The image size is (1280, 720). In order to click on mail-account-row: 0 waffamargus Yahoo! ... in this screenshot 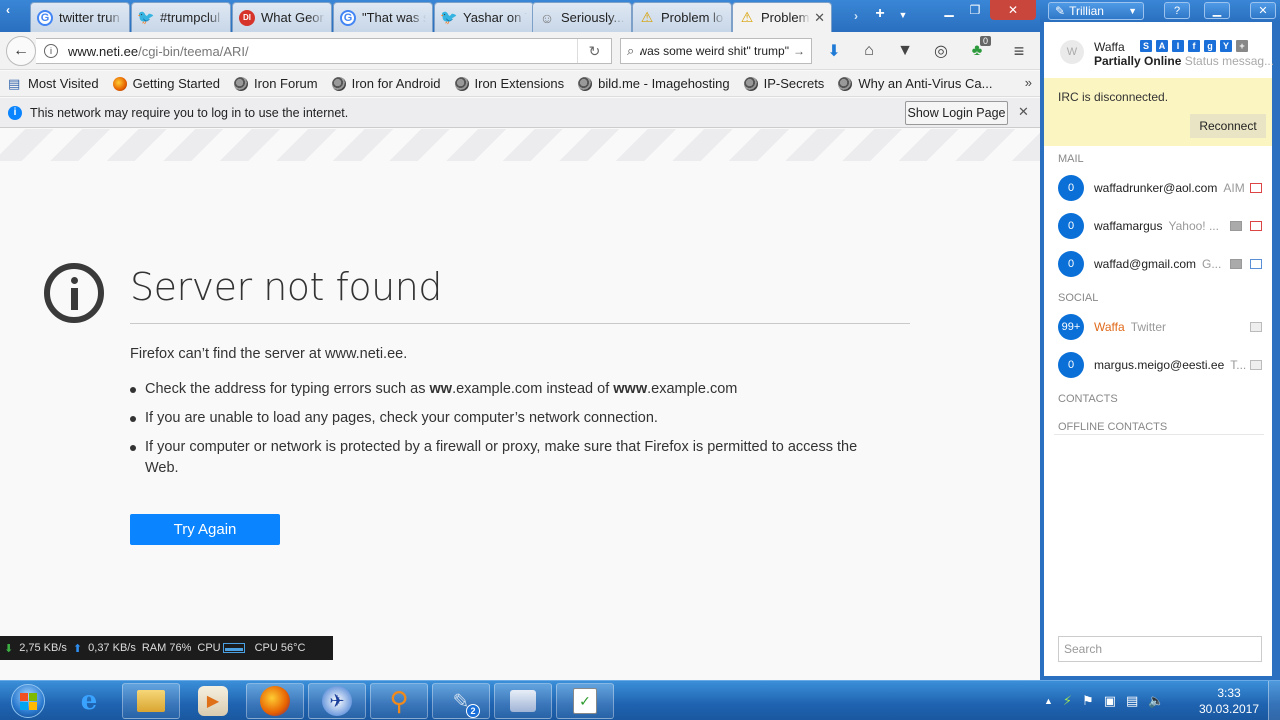, I will do `click(1158, 226)`.